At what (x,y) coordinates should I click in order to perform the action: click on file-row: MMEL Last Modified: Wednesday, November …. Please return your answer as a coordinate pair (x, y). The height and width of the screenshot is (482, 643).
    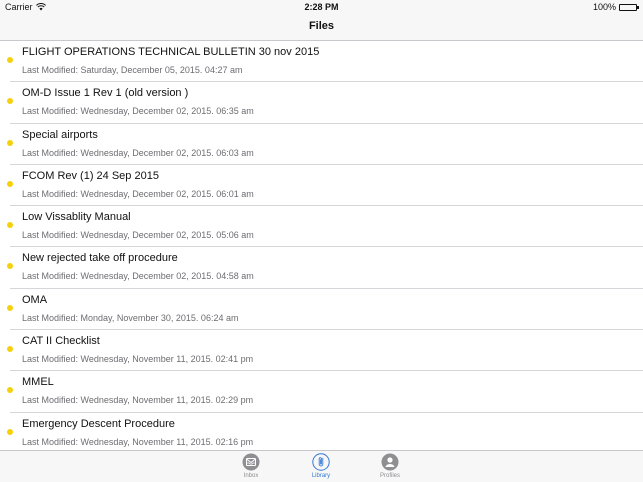
    Looking at the image, I should click on (321, 392).